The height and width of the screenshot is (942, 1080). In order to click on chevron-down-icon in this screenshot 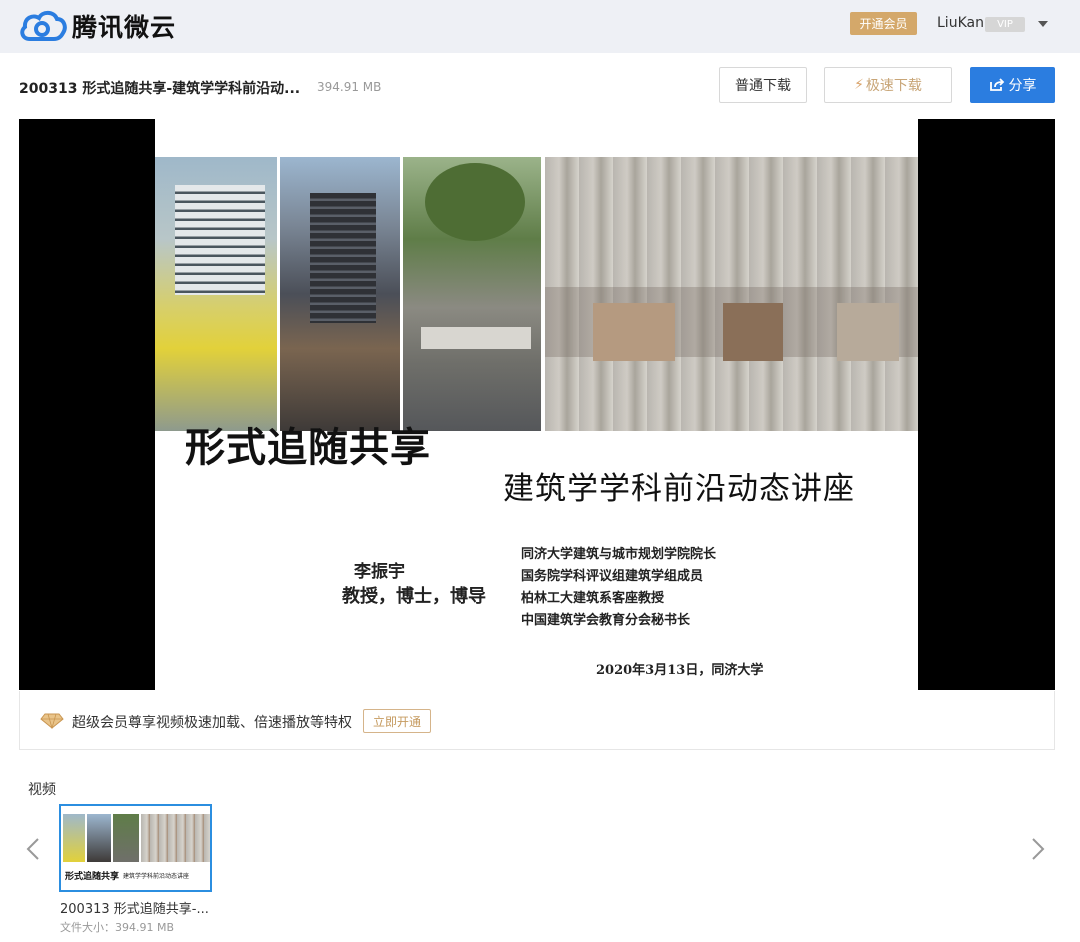, I will do `click(1043, 24)`.